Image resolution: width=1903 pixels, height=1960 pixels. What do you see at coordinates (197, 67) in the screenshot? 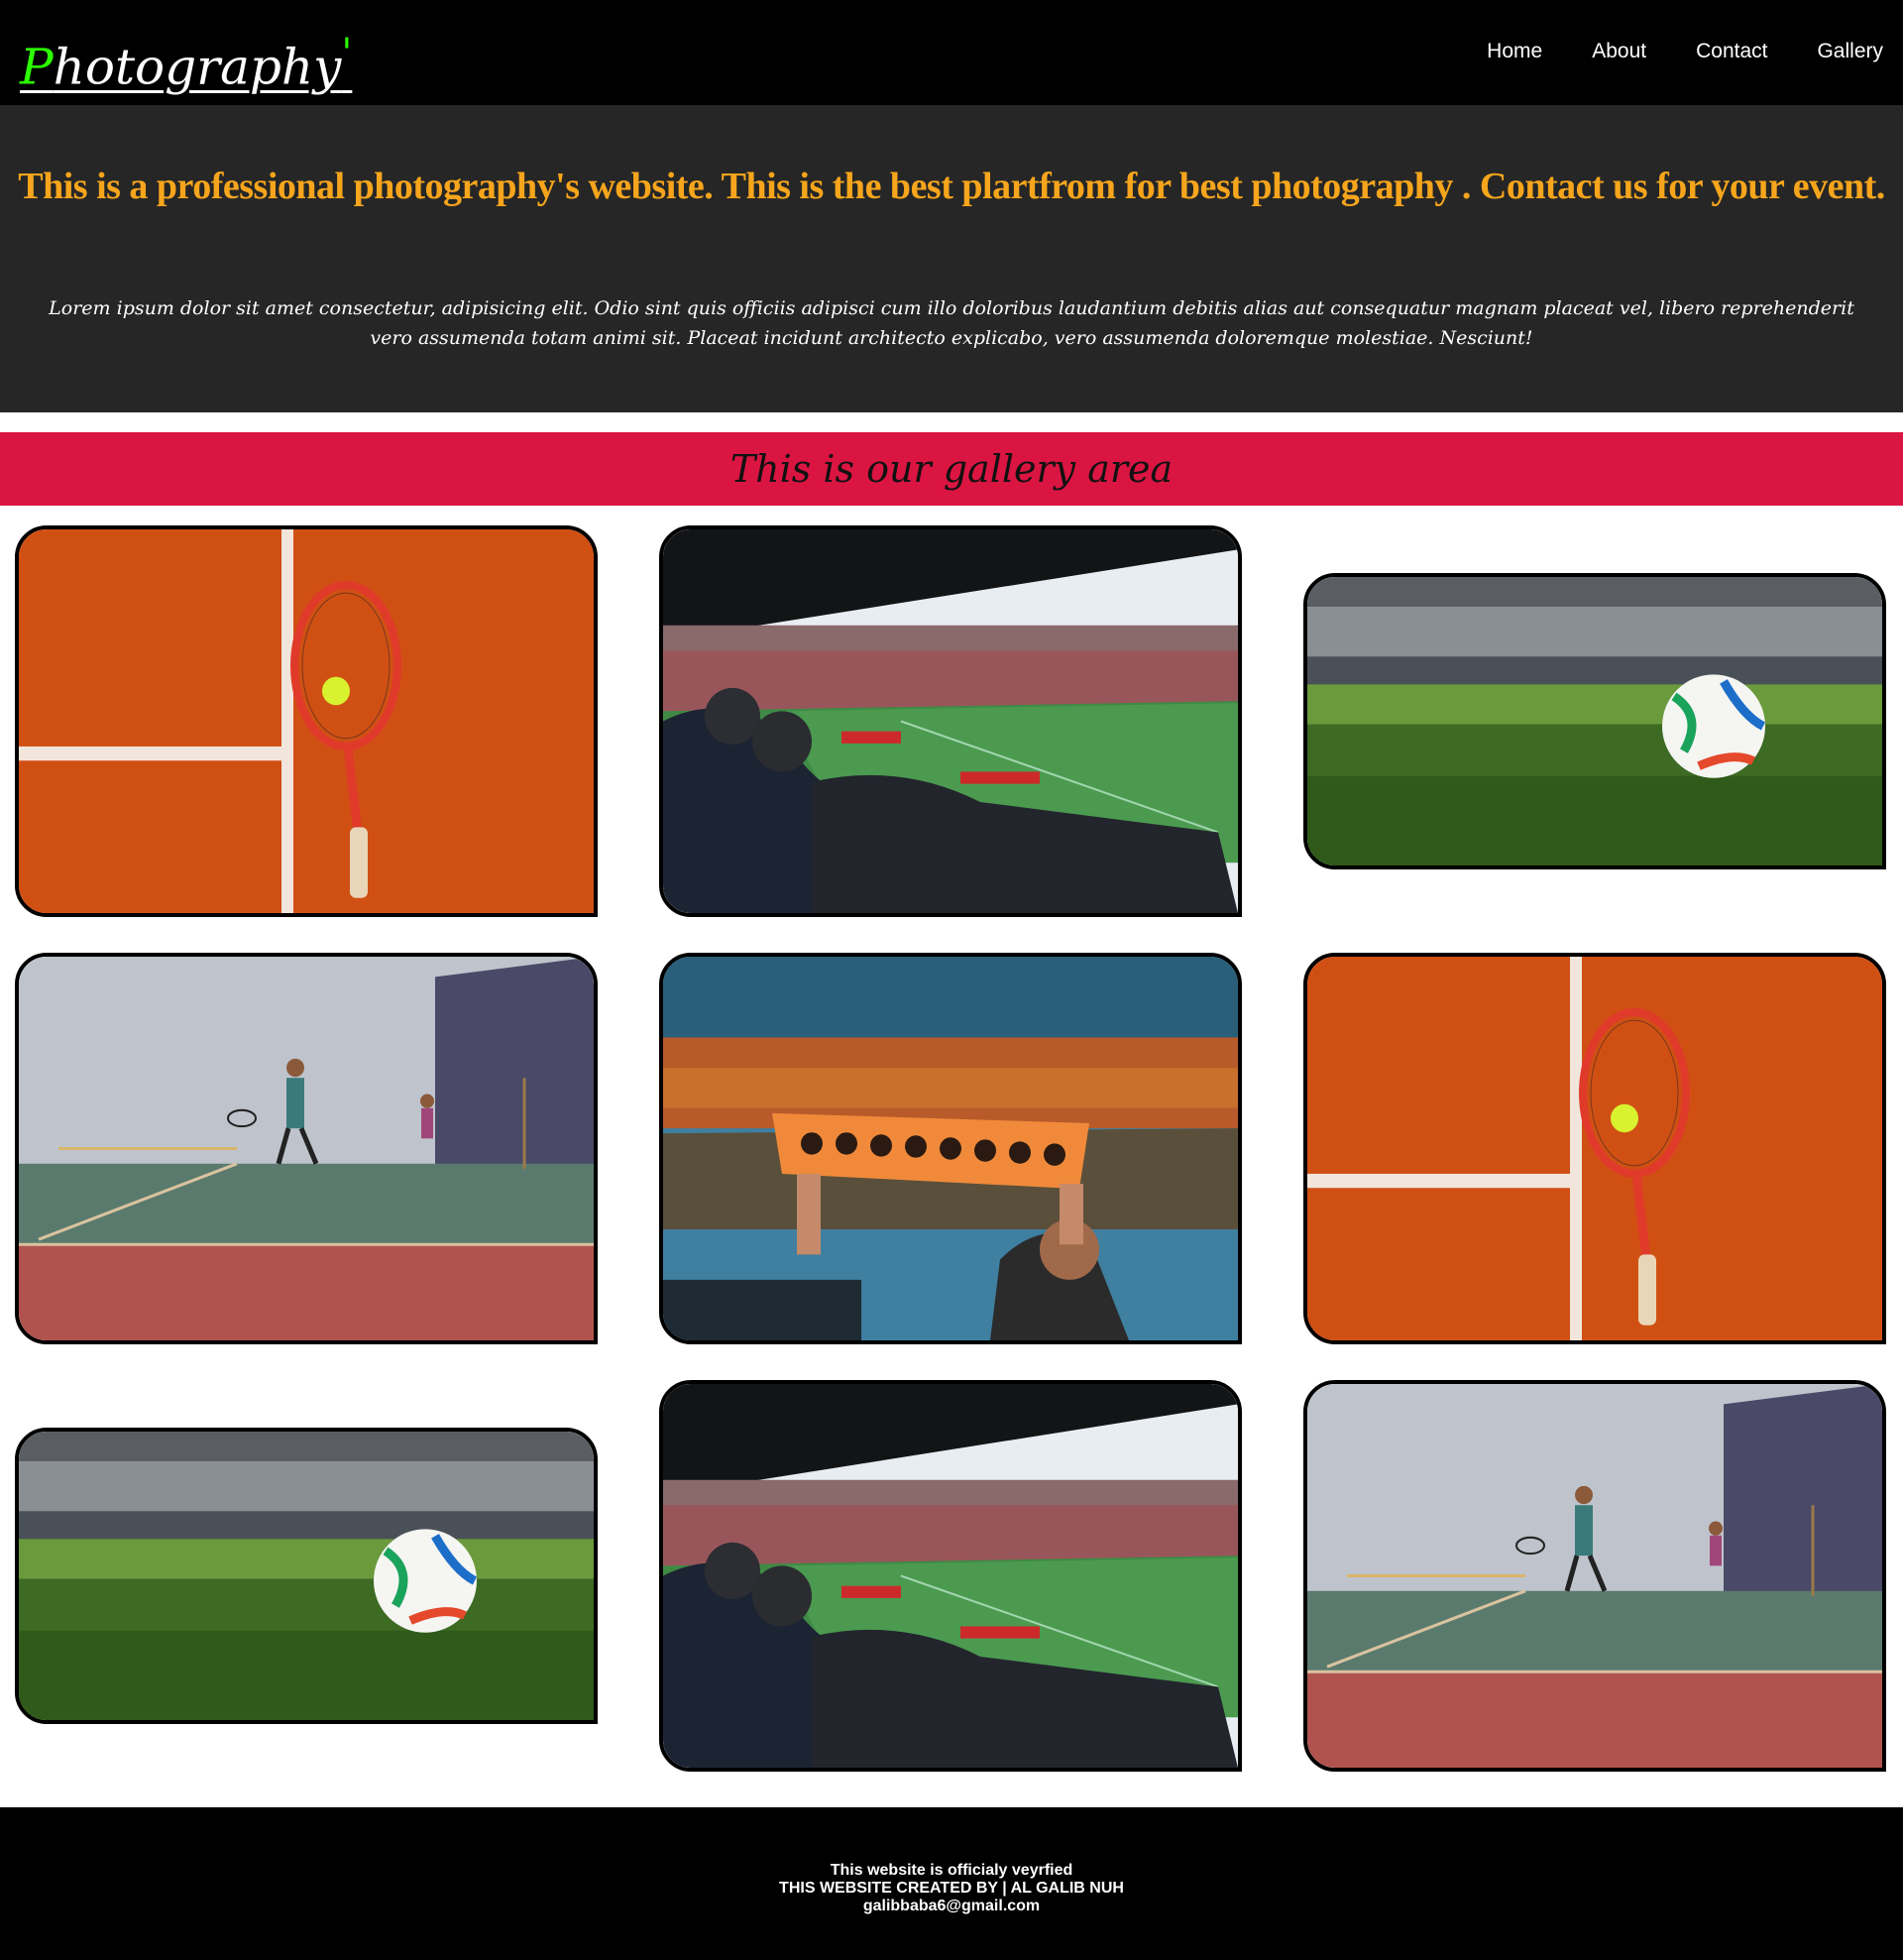
I see `logo-text: hotography` at bounding box center [197, 67].